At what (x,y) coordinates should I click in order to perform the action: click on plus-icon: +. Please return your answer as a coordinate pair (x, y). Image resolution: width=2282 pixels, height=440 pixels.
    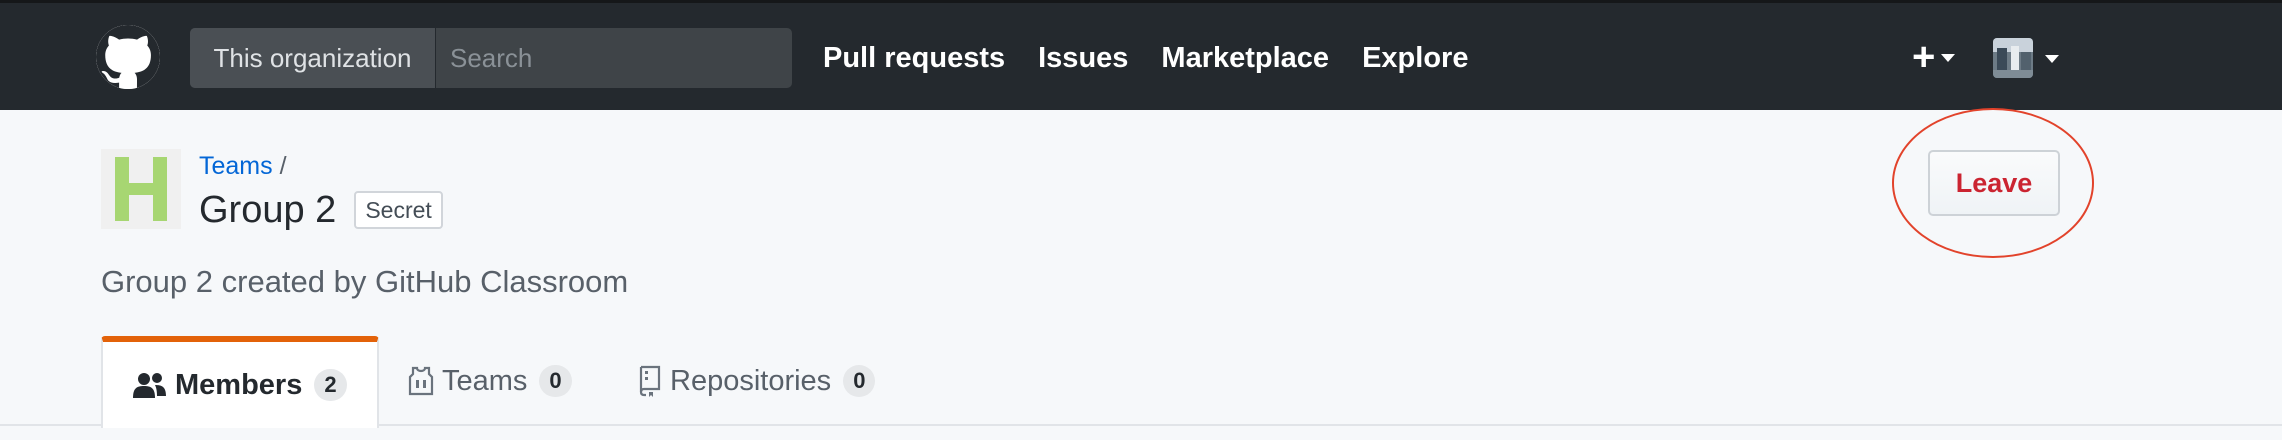
    Looking at the image, I should click on (1924, 57).